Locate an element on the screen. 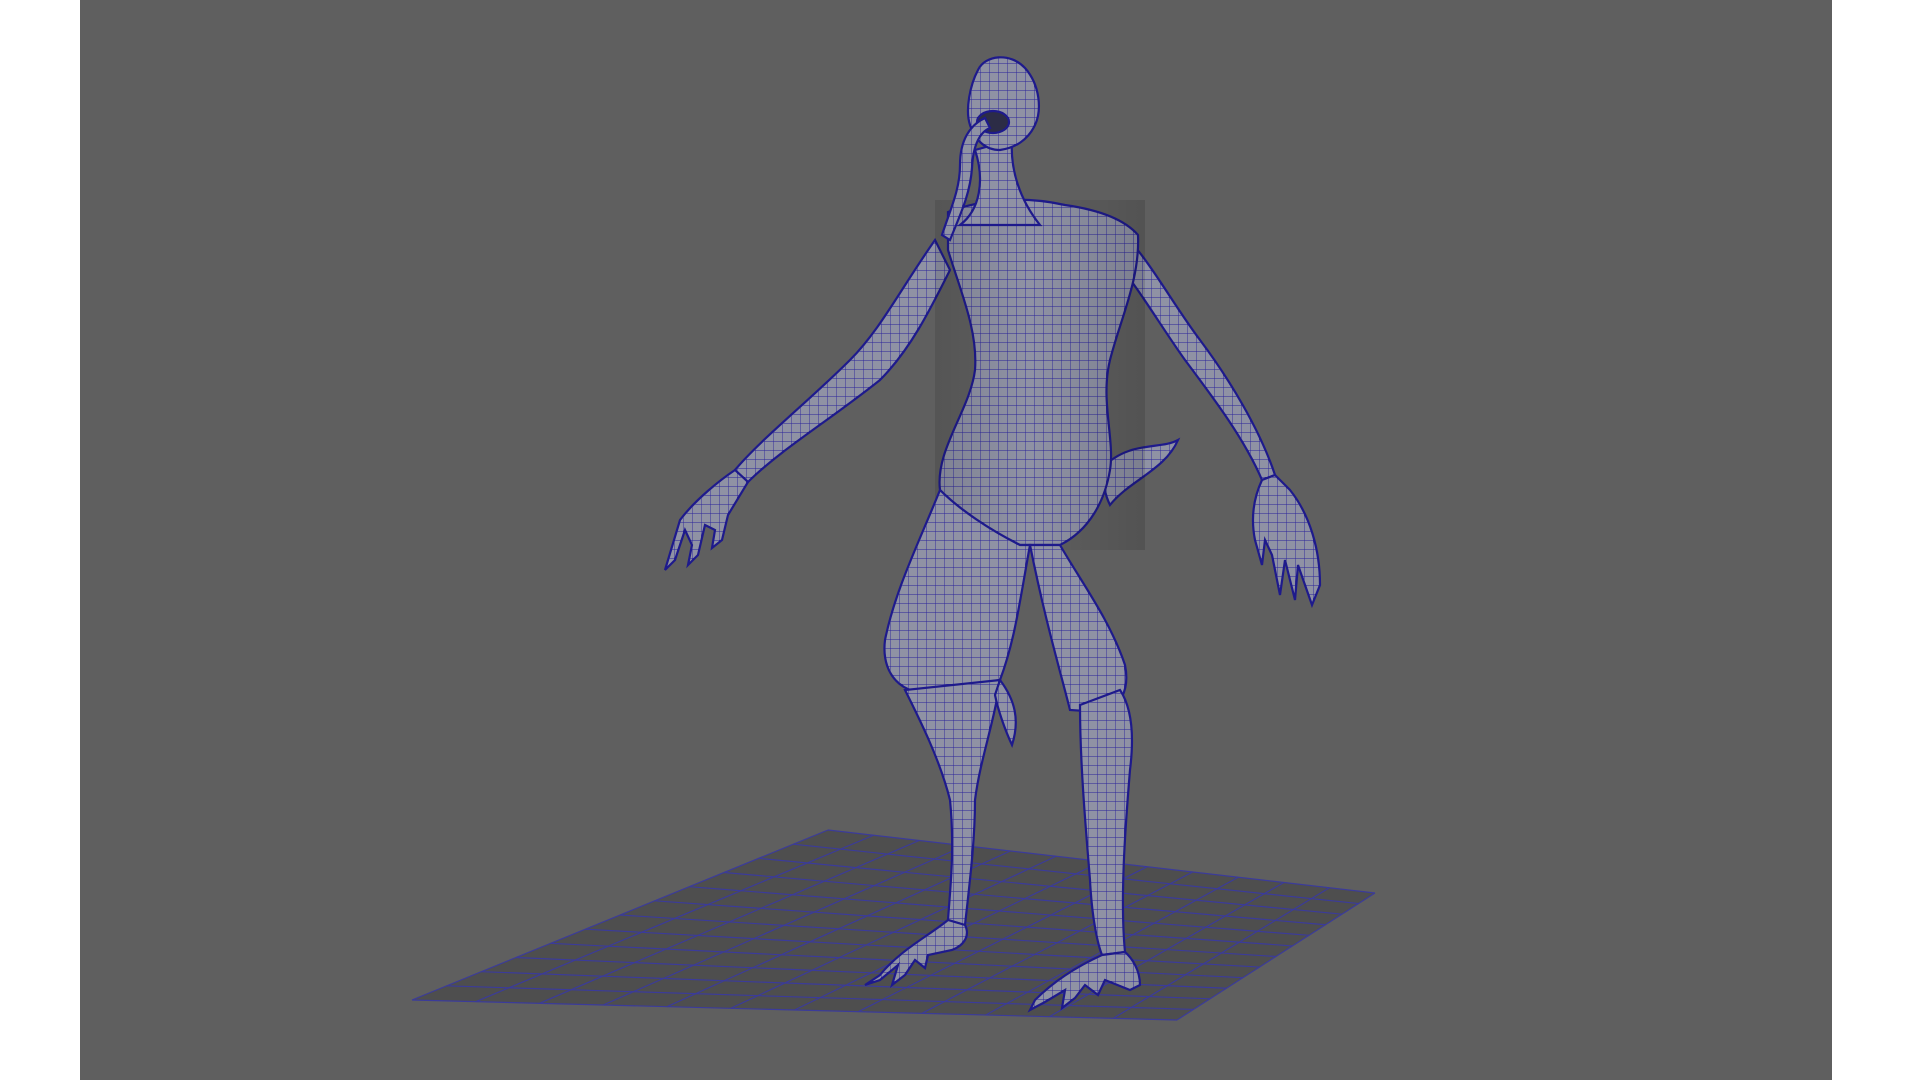 This screenshot has width=1920, height=1080. left-knee-spur is located at coordinates (1005, 713).